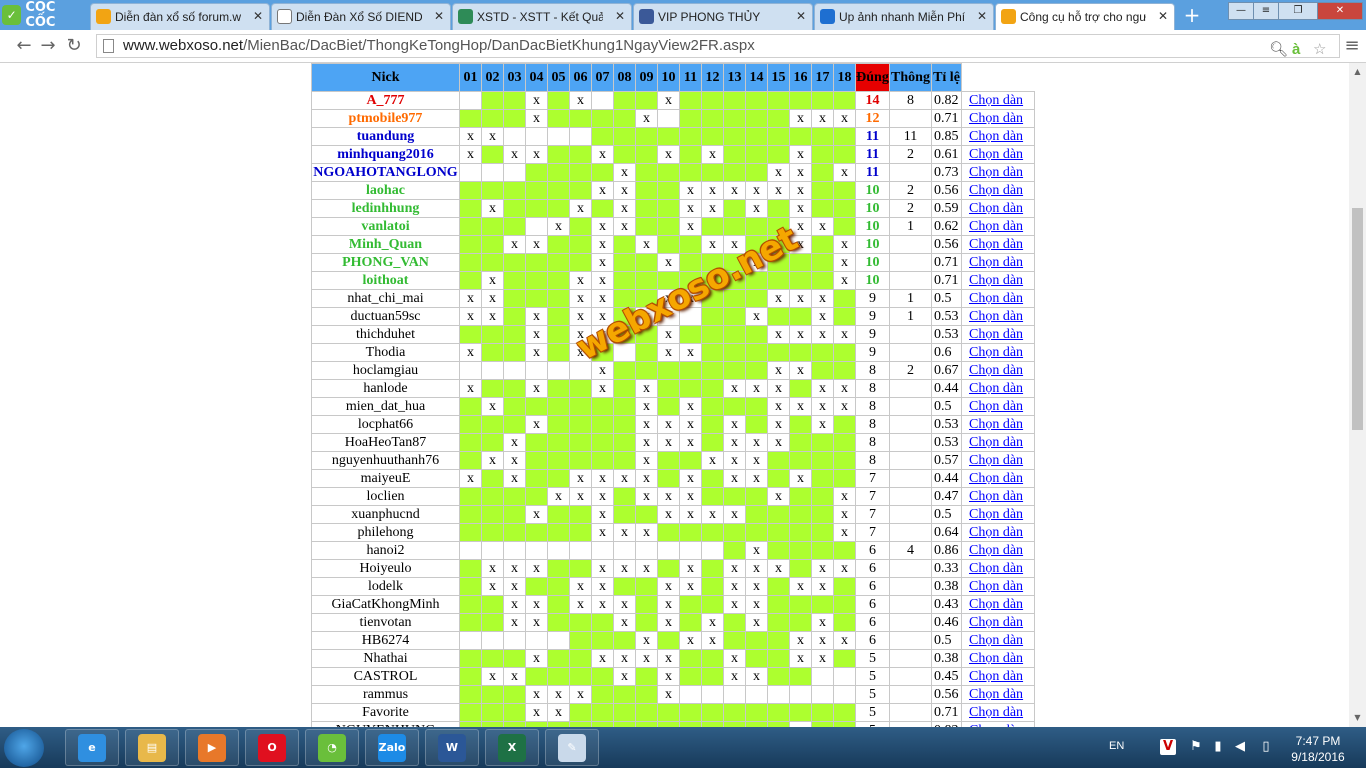  Describe the element at coordinates (212, 747) in the screenshot. I see `taskbar-app: ▶` at that location.